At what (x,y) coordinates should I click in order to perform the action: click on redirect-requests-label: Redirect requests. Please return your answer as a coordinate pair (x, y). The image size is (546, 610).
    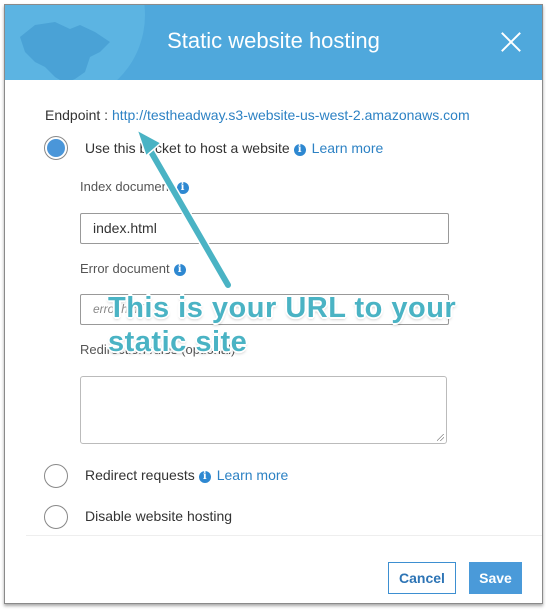
    Looking at the image, I should click on (140, 475).